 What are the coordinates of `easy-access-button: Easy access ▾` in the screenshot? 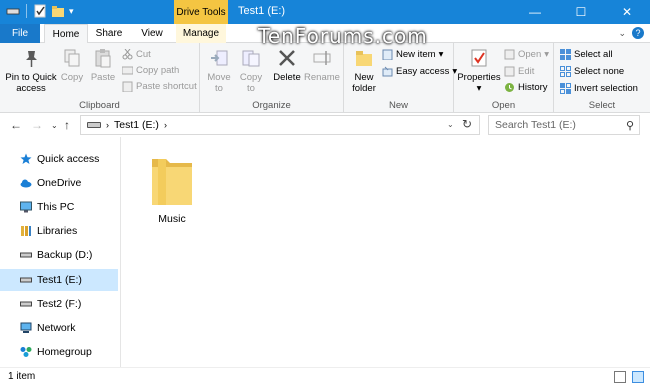 It's located at (419, 71).